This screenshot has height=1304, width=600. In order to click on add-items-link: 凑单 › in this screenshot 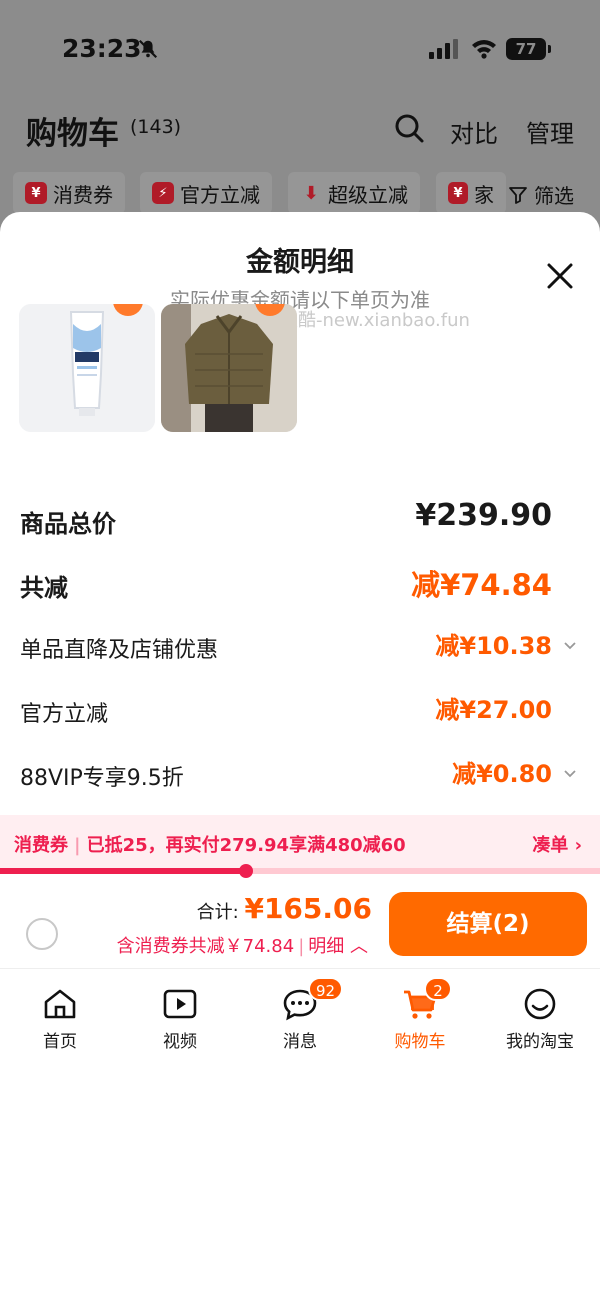, I will do `click(557, 844)`.